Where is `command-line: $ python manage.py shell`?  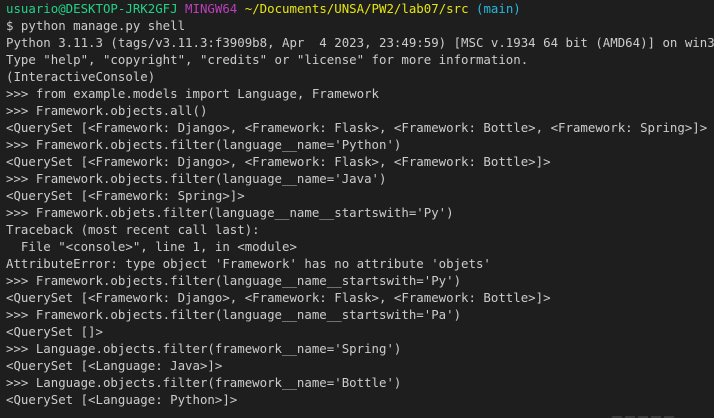 command-line: $ python manage.py shell is located at coordinates (96, 25).